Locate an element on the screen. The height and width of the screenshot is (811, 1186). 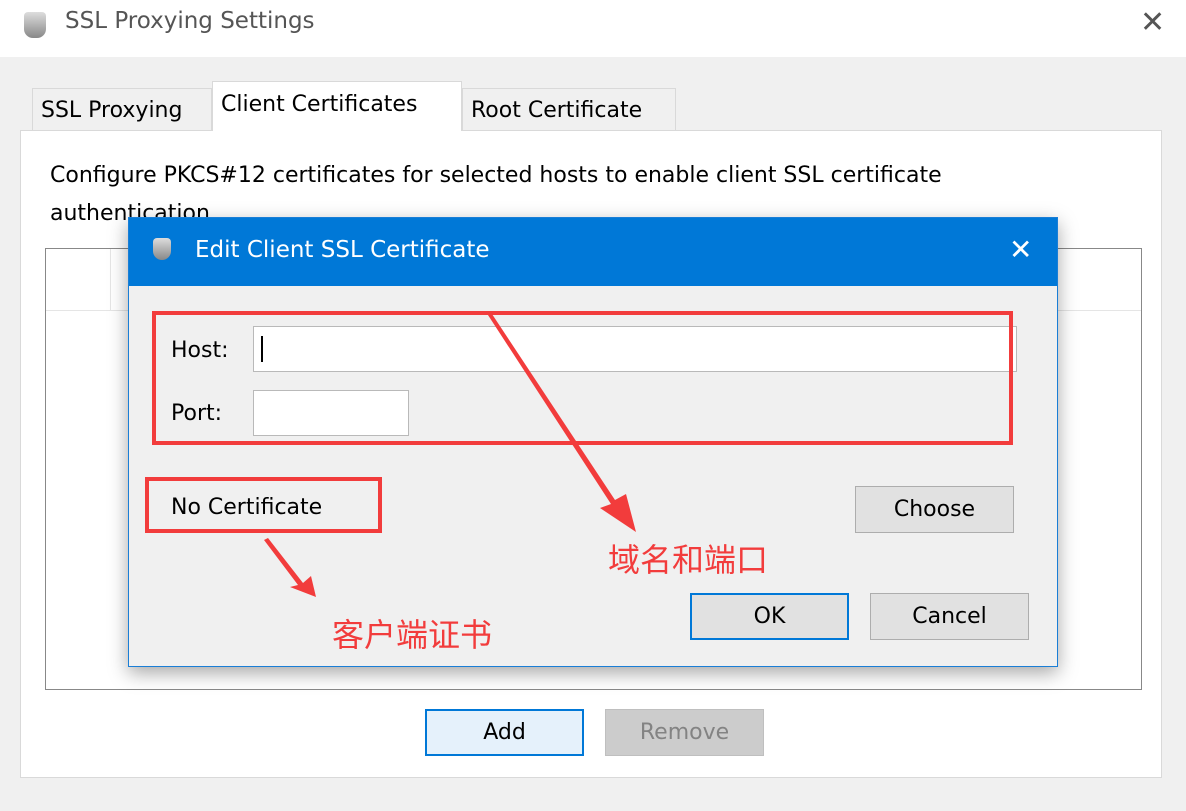
annotation-client-cert: 客户端证书 is located at coordinates (412, 635).